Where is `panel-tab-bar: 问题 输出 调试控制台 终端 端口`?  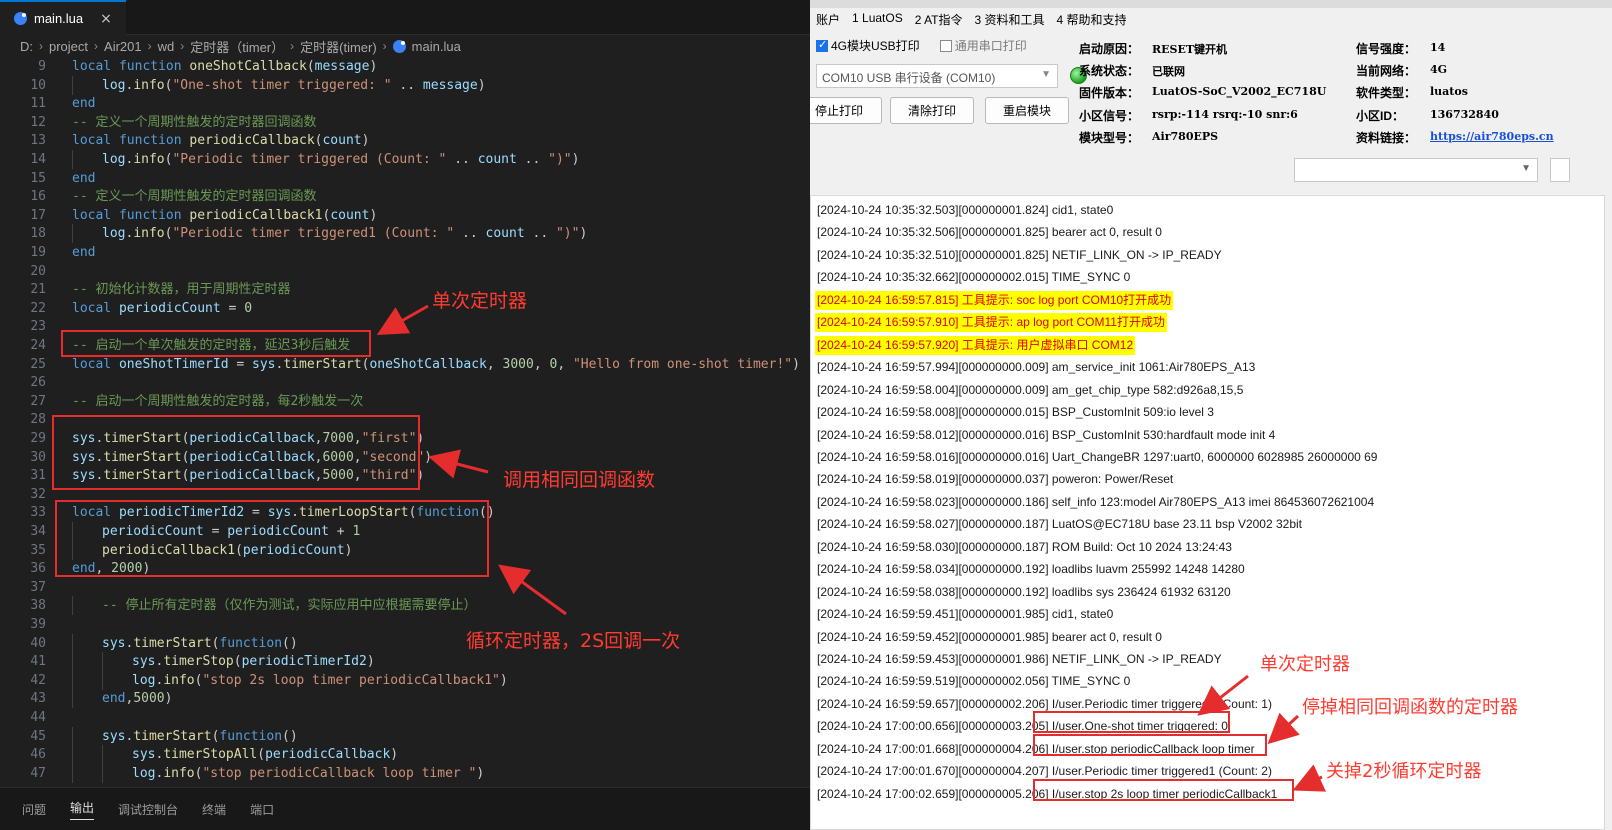 panel-tab-bar: 问题 输出 调试控制台 终端 端口 is located at coordinates (405, 808).